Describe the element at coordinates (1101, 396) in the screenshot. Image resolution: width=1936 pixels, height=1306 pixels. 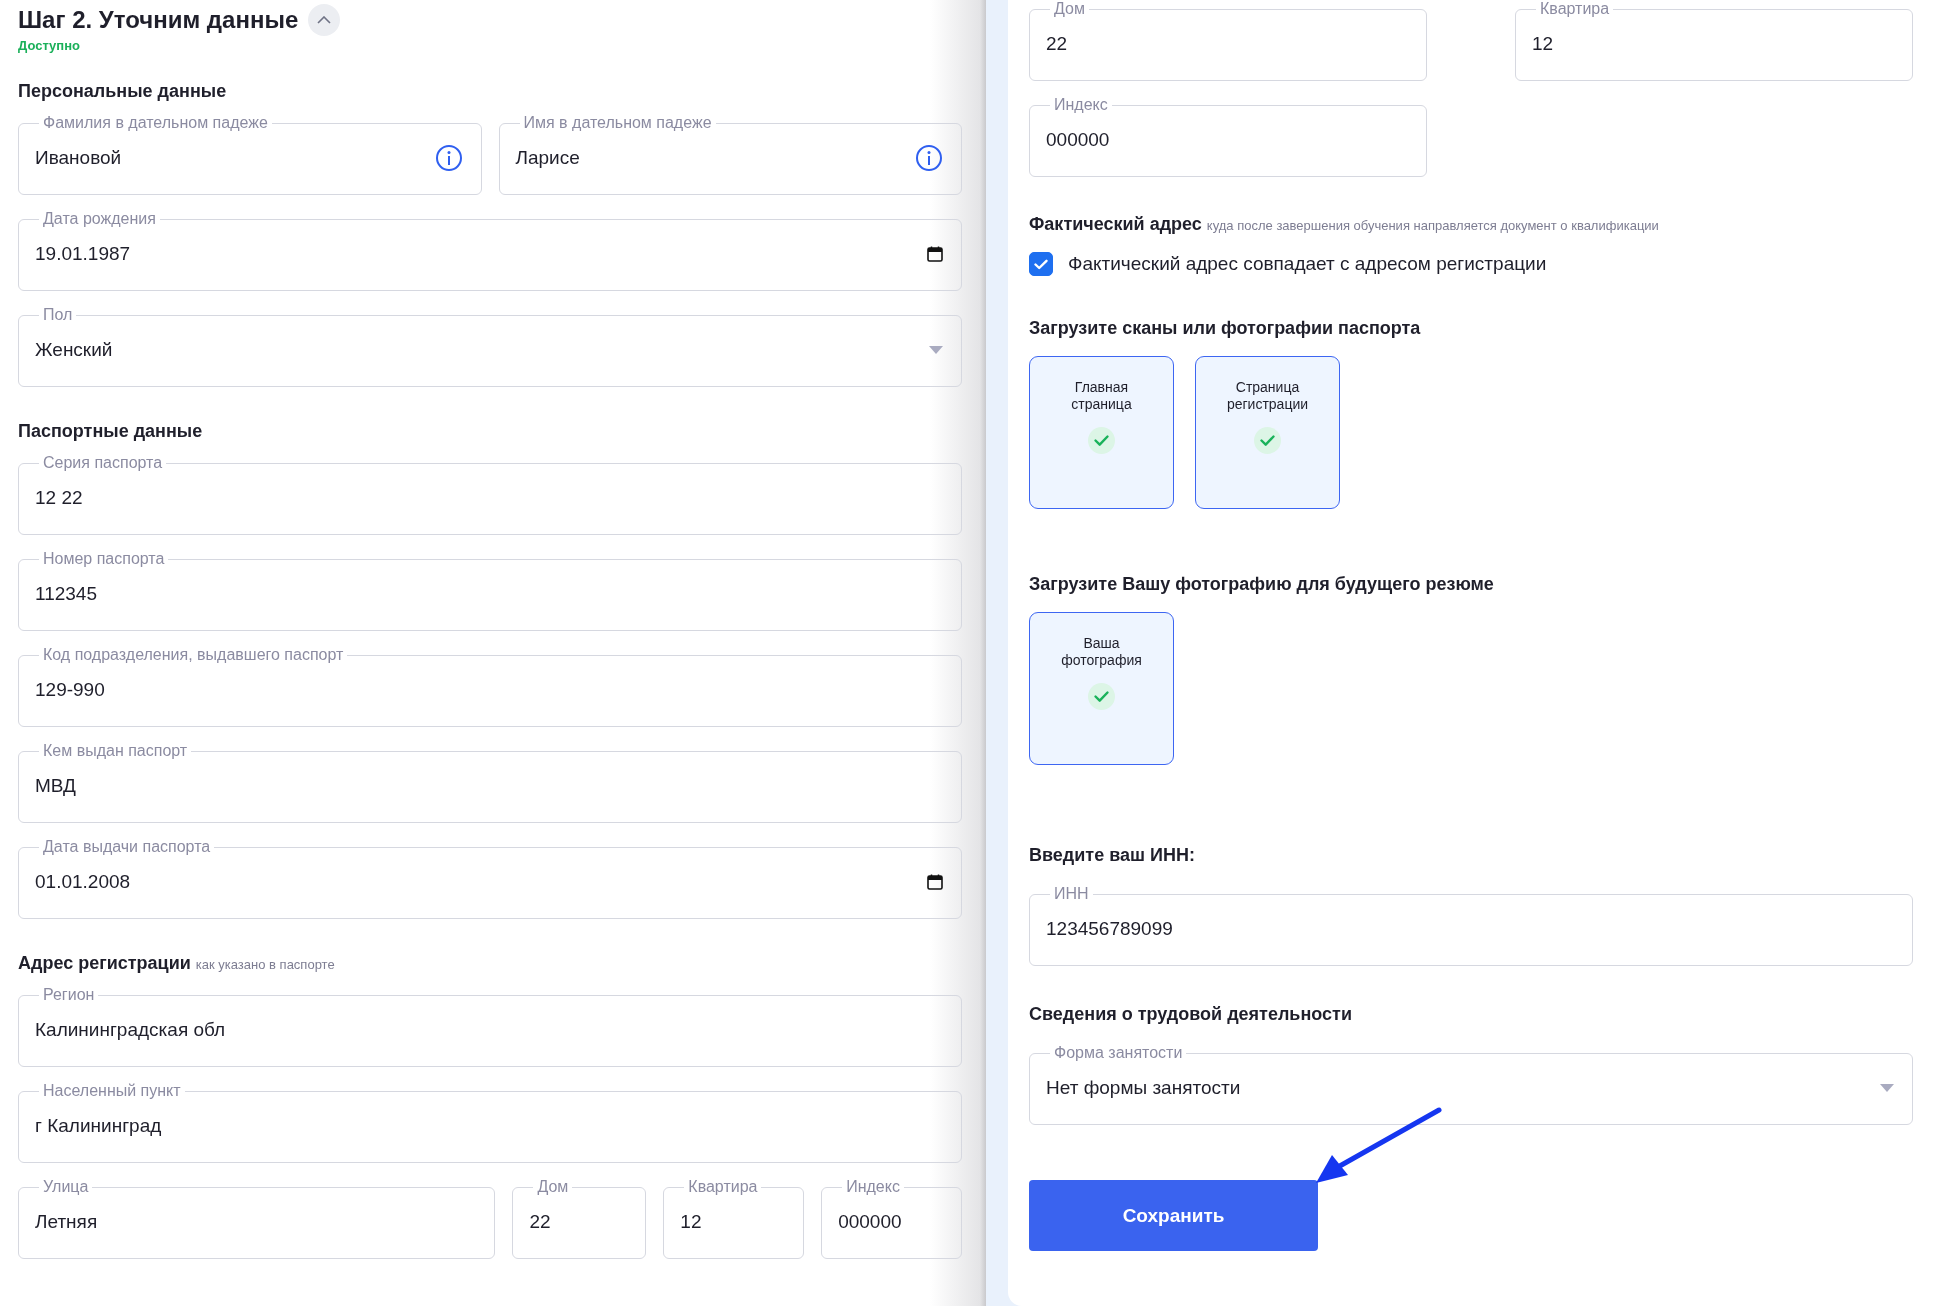
I see `upload-label: Главная страница` at that location.